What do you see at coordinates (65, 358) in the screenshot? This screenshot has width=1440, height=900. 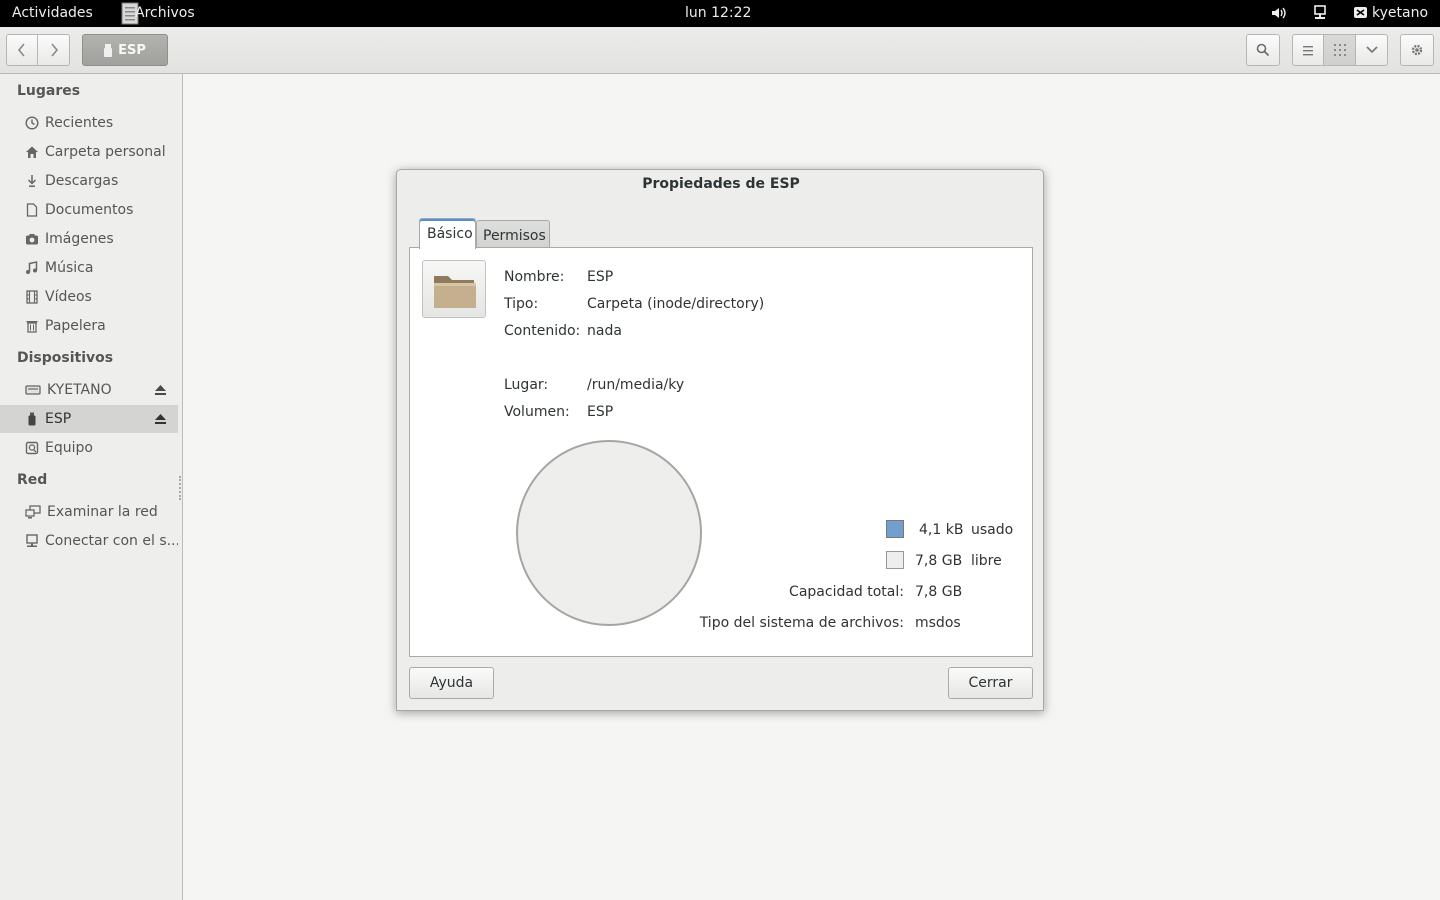 I see `sidebar-heading-devices: Dispositivos` at bounding box center [65, 358].